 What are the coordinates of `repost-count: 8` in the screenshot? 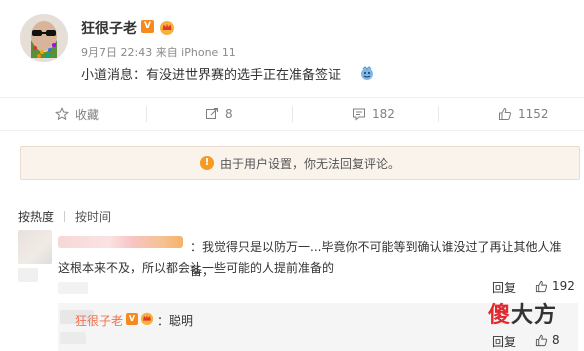 It's located at (229, 114).